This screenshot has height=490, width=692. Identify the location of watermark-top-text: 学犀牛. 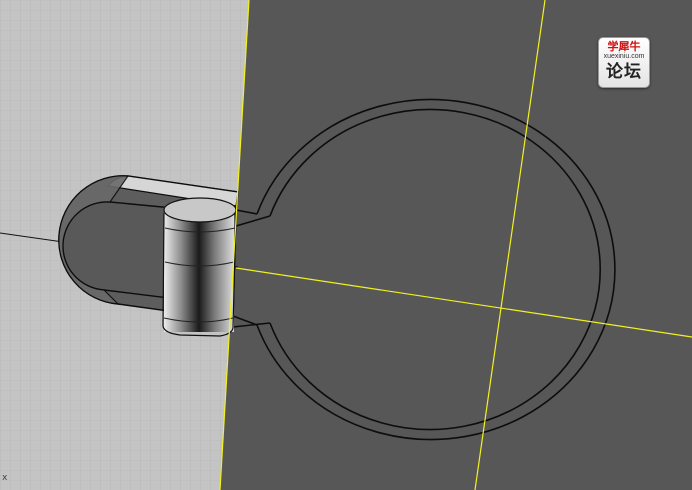
(624, 46).